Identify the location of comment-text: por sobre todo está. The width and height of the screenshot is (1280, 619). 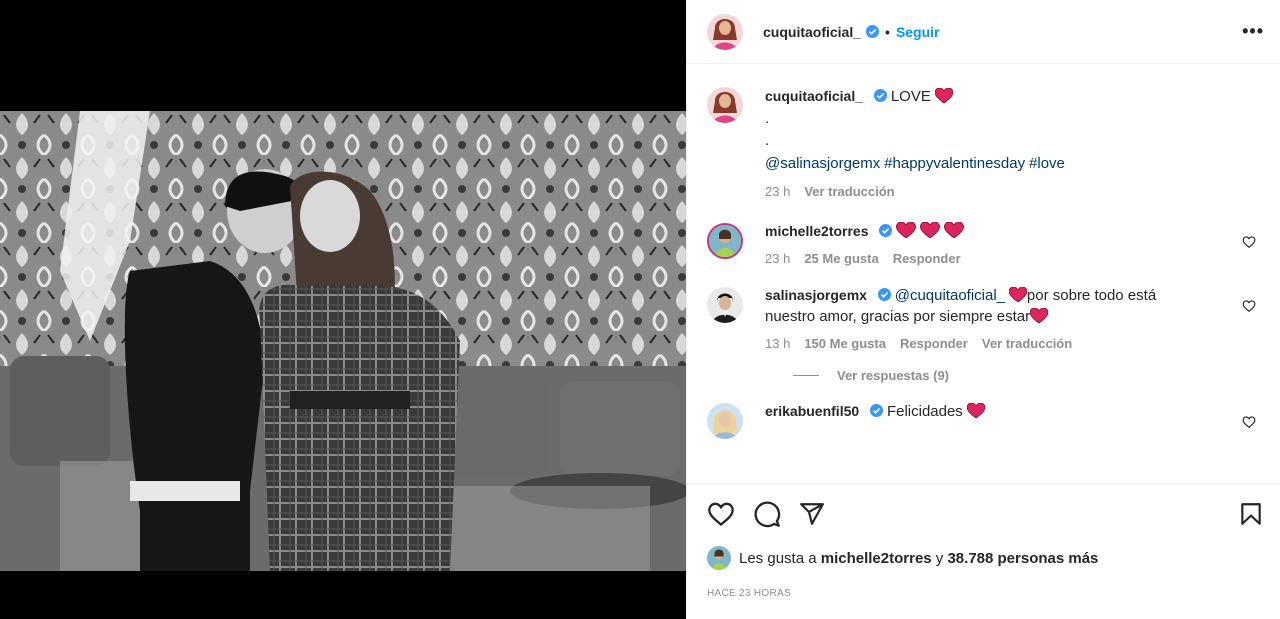
(1091, 295).